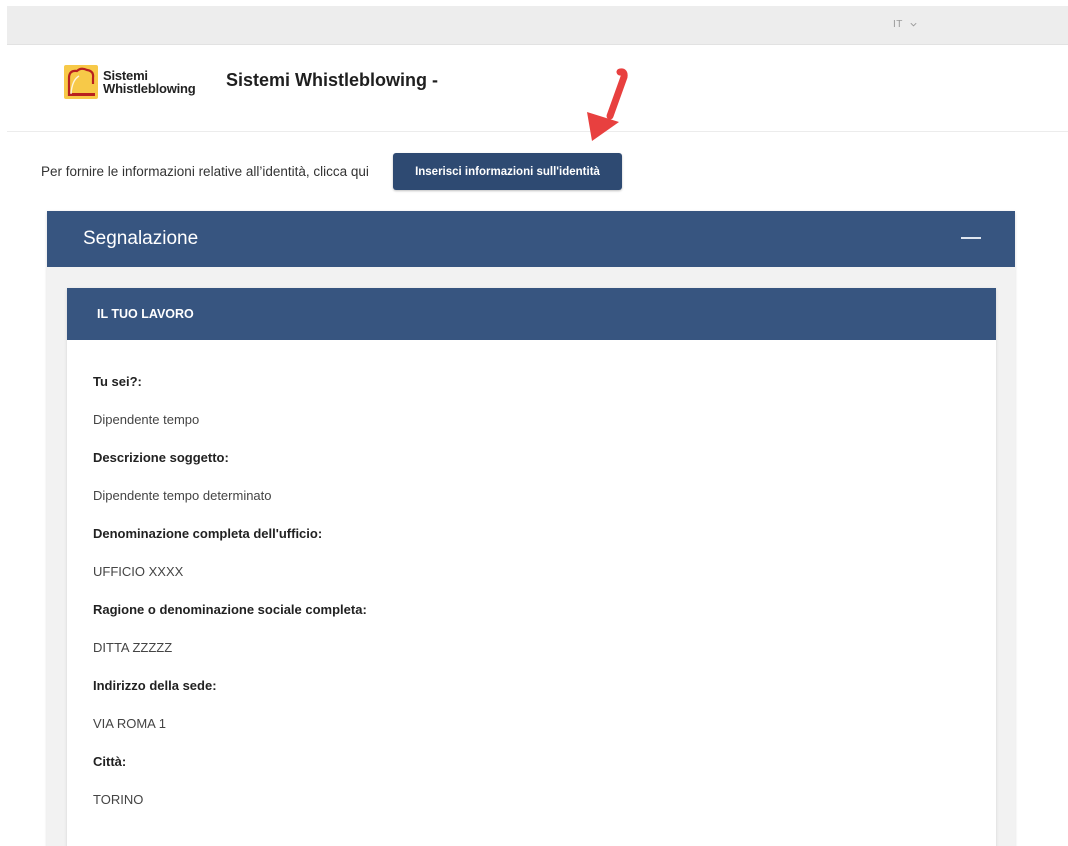 This screenshot has width=1068, height=846. I want to click on field-value-ragione-sociale: DITTA ZZZZZ, so click(133, 647).